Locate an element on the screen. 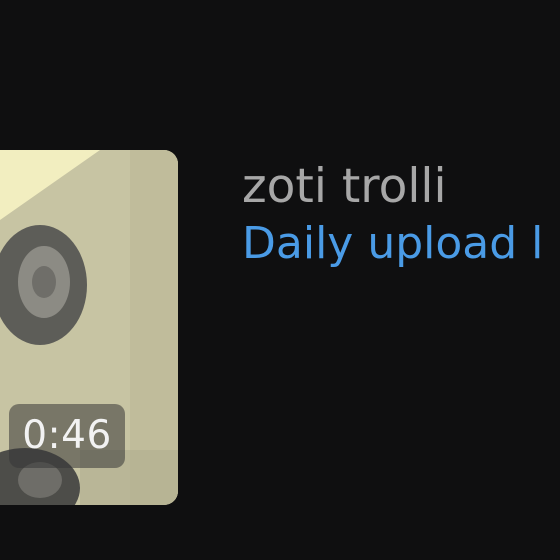 This screenshot has width=560, height=560. video-info: zoti trolli Daily upload l is located at coordinates (401, 215).